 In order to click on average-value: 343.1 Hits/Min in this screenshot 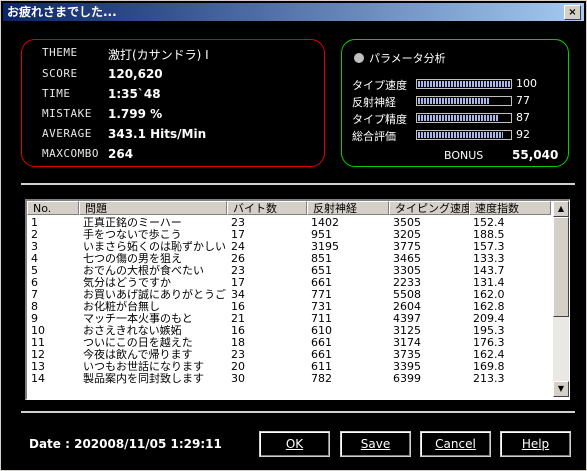, I will do `click(157, 134)`.